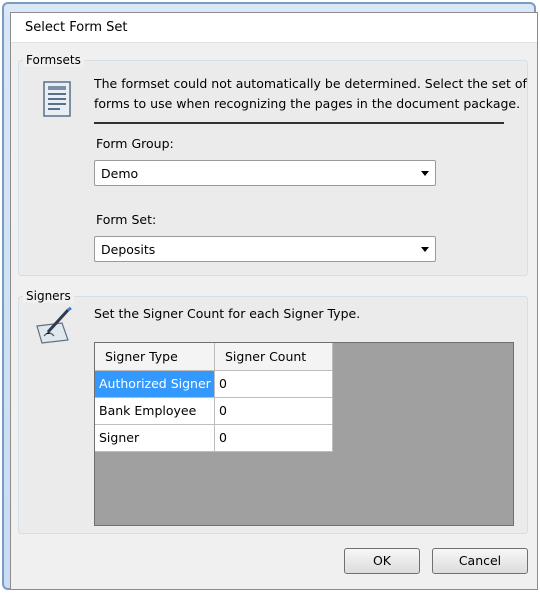 The image size is (540, 594). What do you see at coordinates (57, 99) in the screenshot?
I see `form-list-icon` at bounding box center [57, 99].